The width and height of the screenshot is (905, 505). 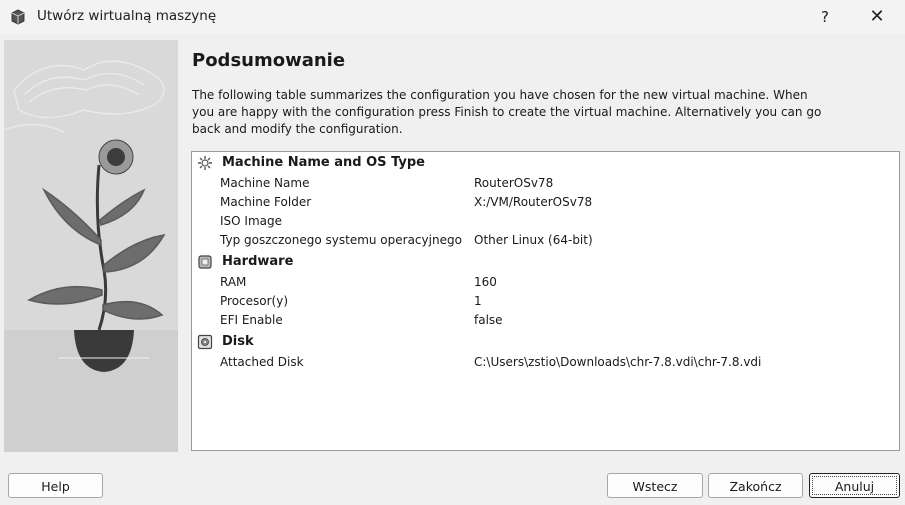 What do you see at coordinates (341, 240) in the screenshot?
I see `row-key: Typ goszczonego systemu operacyjnego` at bounding box center [341, 240].